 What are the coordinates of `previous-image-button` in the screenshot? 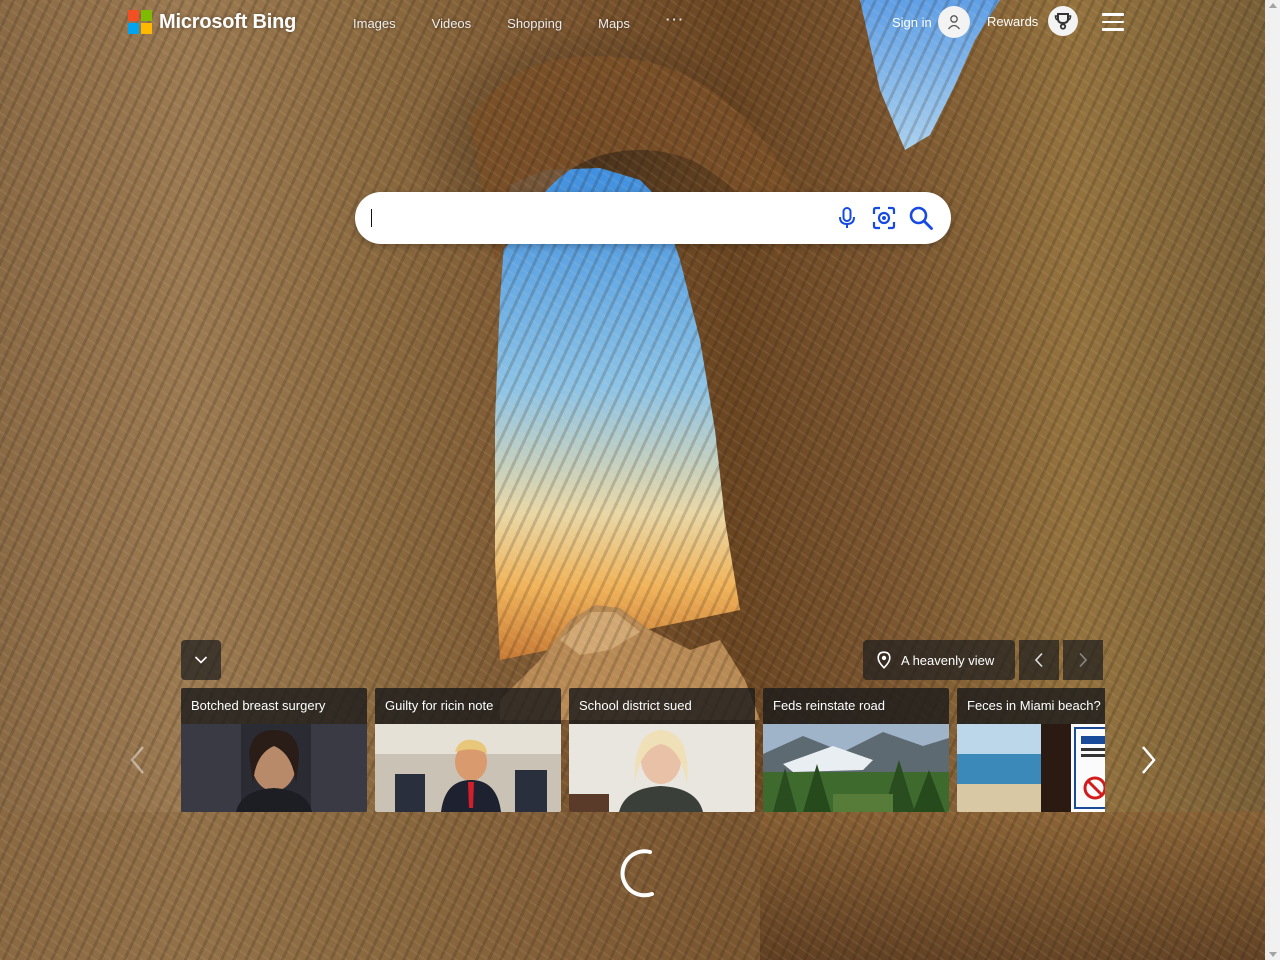 It's located at (1039, 660).